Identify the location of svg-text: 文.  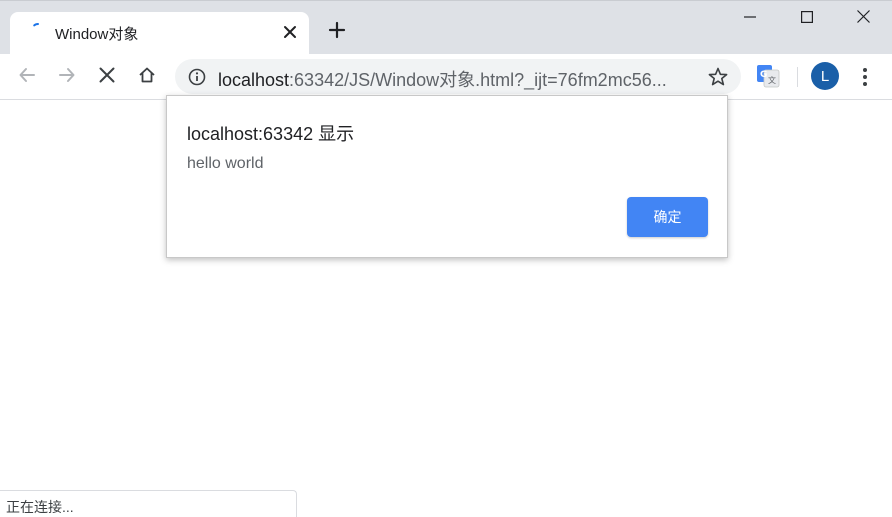
(772, 80).